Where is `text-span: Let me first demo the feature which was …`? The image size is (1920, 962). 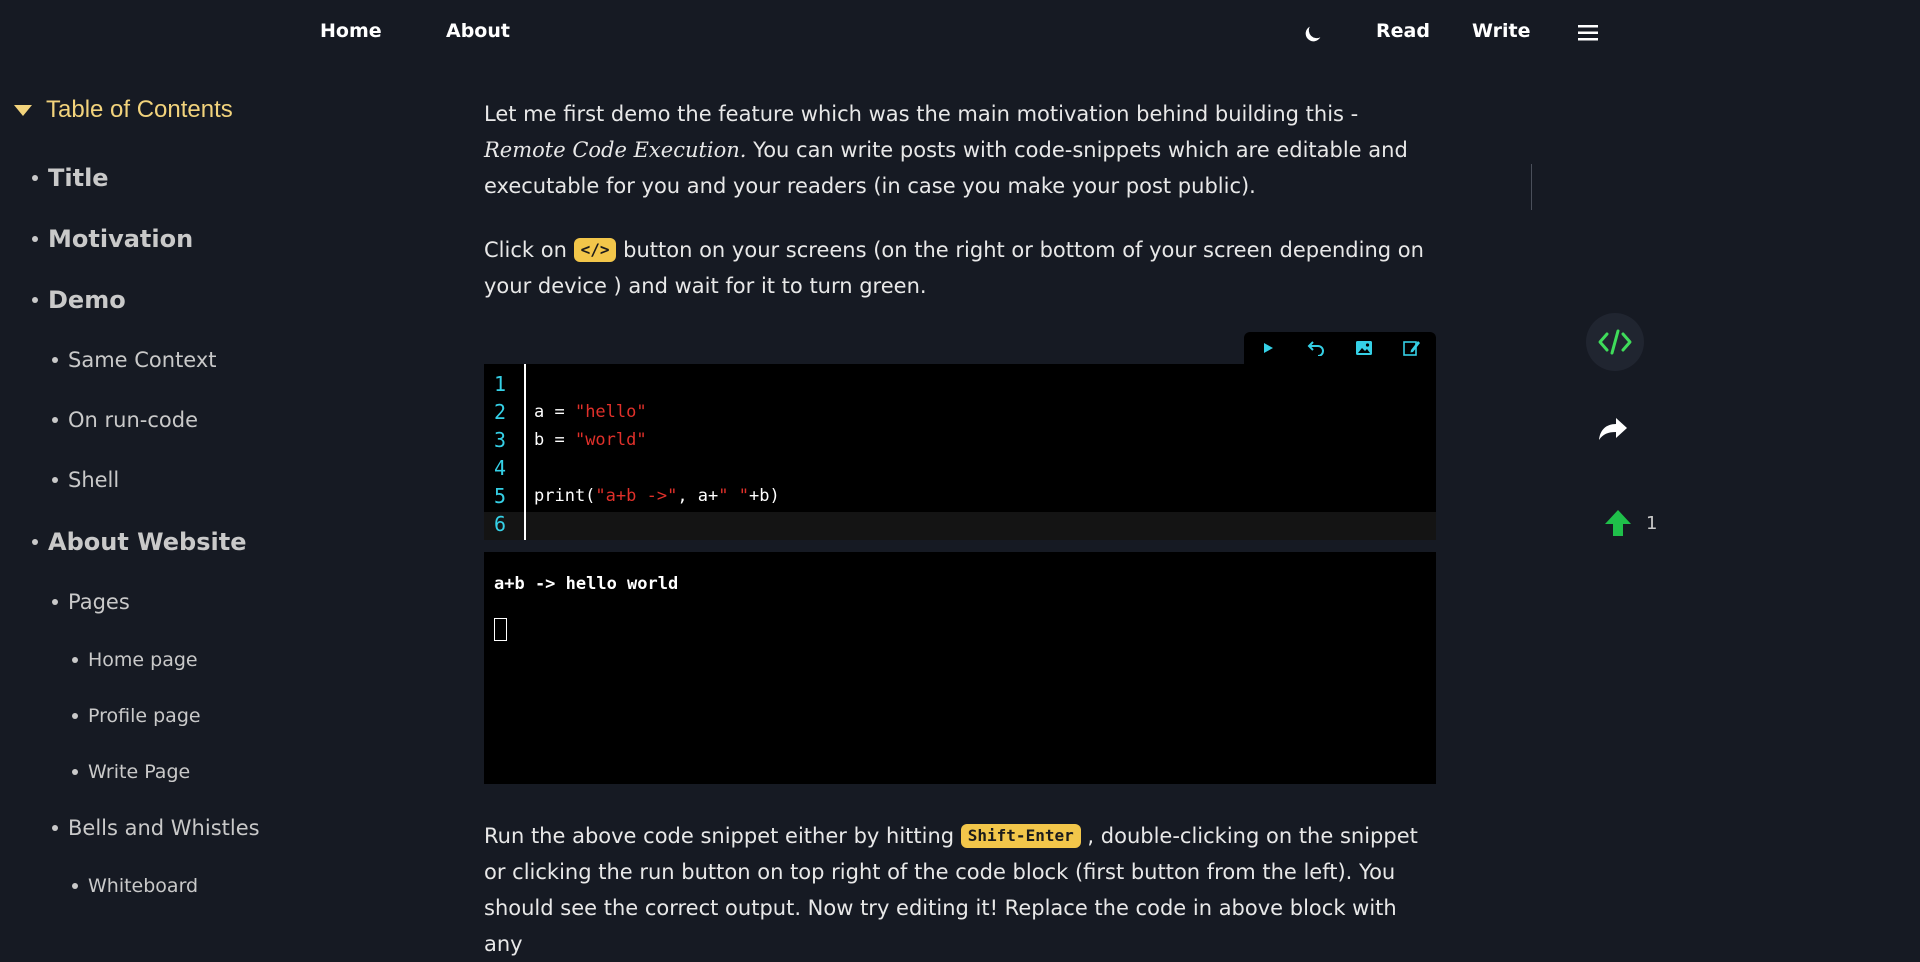
text-span: Let me first demo the feature which was … is located at coordinates (921, 114).